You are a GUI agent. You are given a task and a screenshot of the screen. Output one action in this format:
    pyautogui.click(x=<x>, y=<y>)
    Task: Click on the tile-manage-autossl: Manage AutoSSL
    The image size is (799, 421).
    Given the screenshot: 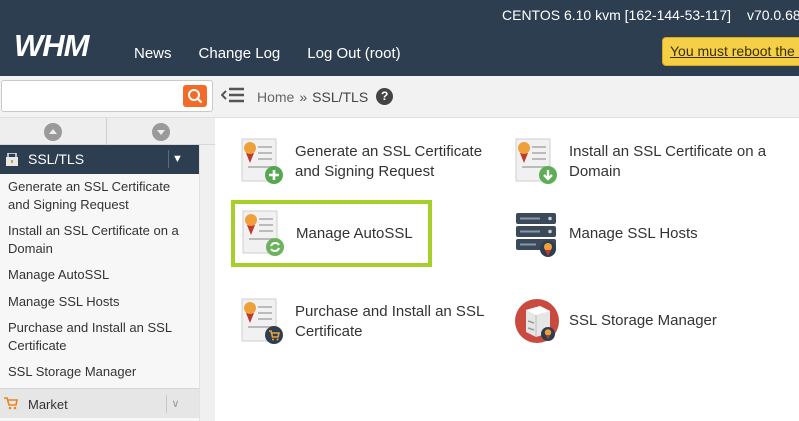 What is the action you would take?
    pyautogui.click(x=331, y=233)
    